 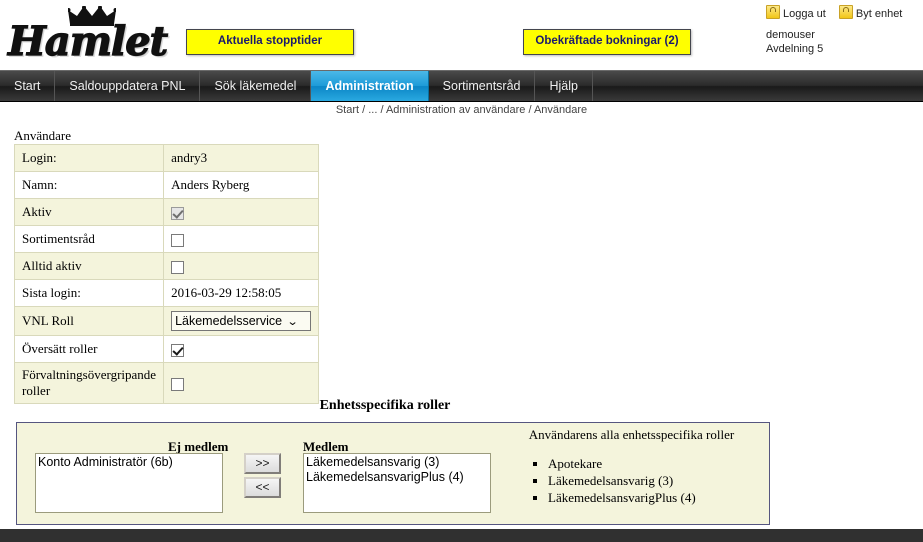 I want to click on nav-item-label: Administration, so click(x=369, y=86).